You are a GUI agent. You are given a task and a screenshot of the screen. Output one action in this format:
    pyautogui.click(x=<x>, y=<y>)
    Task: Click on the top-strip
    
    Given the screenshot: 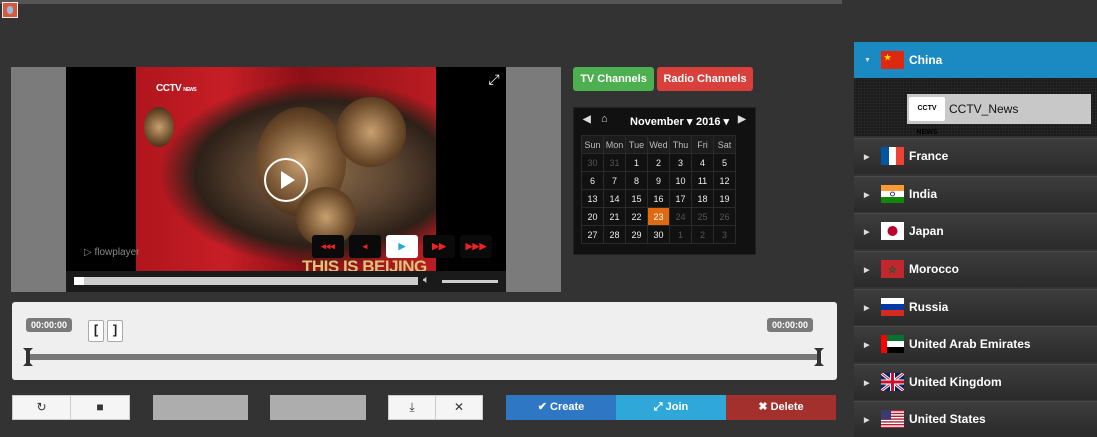 What is the action you would take?
    pyautogui.click(x=421, y=2)
    